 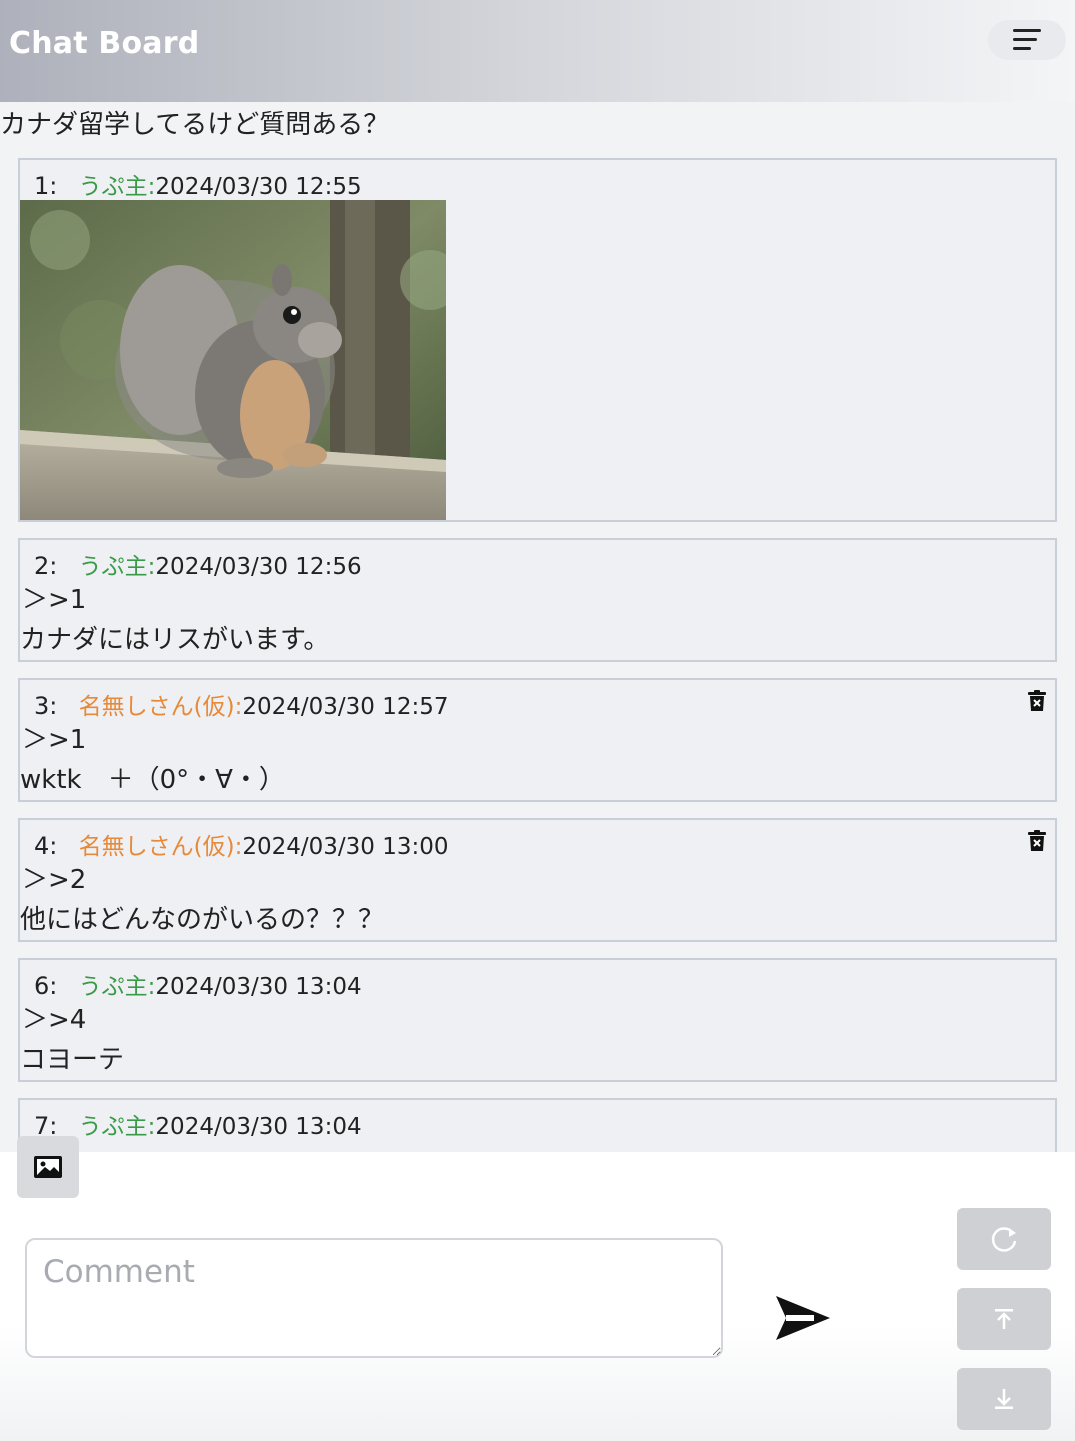 I want to click on post-body: ＞>1 カナダにはリスがいます。, so click(x=174, y=620).